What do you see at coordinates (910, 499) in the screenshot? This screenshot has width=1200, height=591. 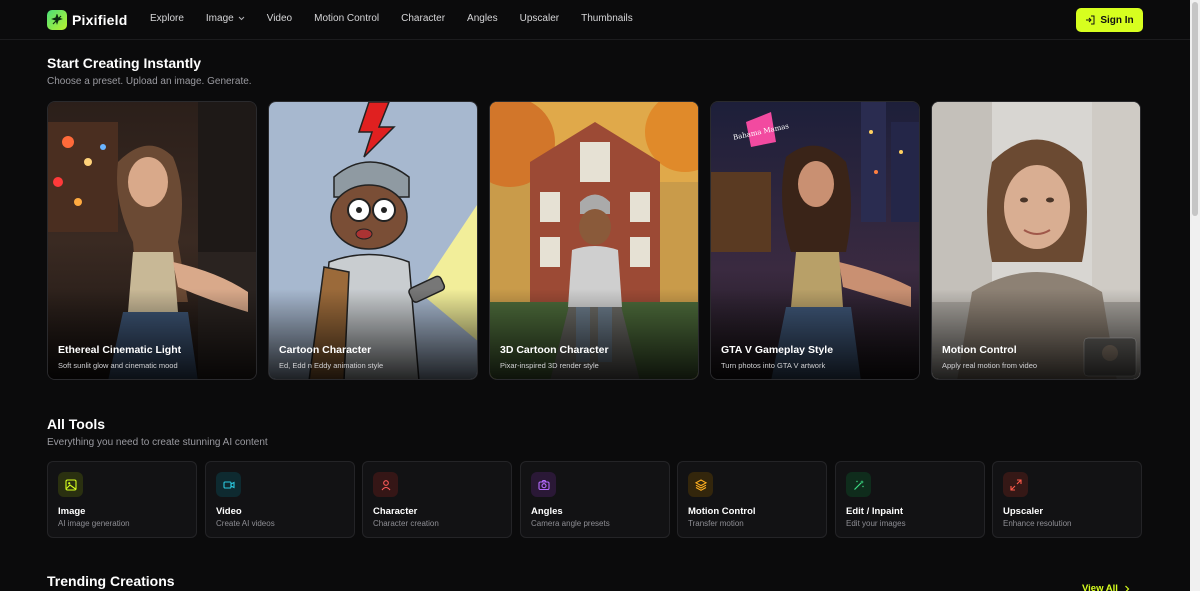 I see `tool-card-edit-inpaint: Edit / Inpaint Edit your images` at bounding box center [910, 499].